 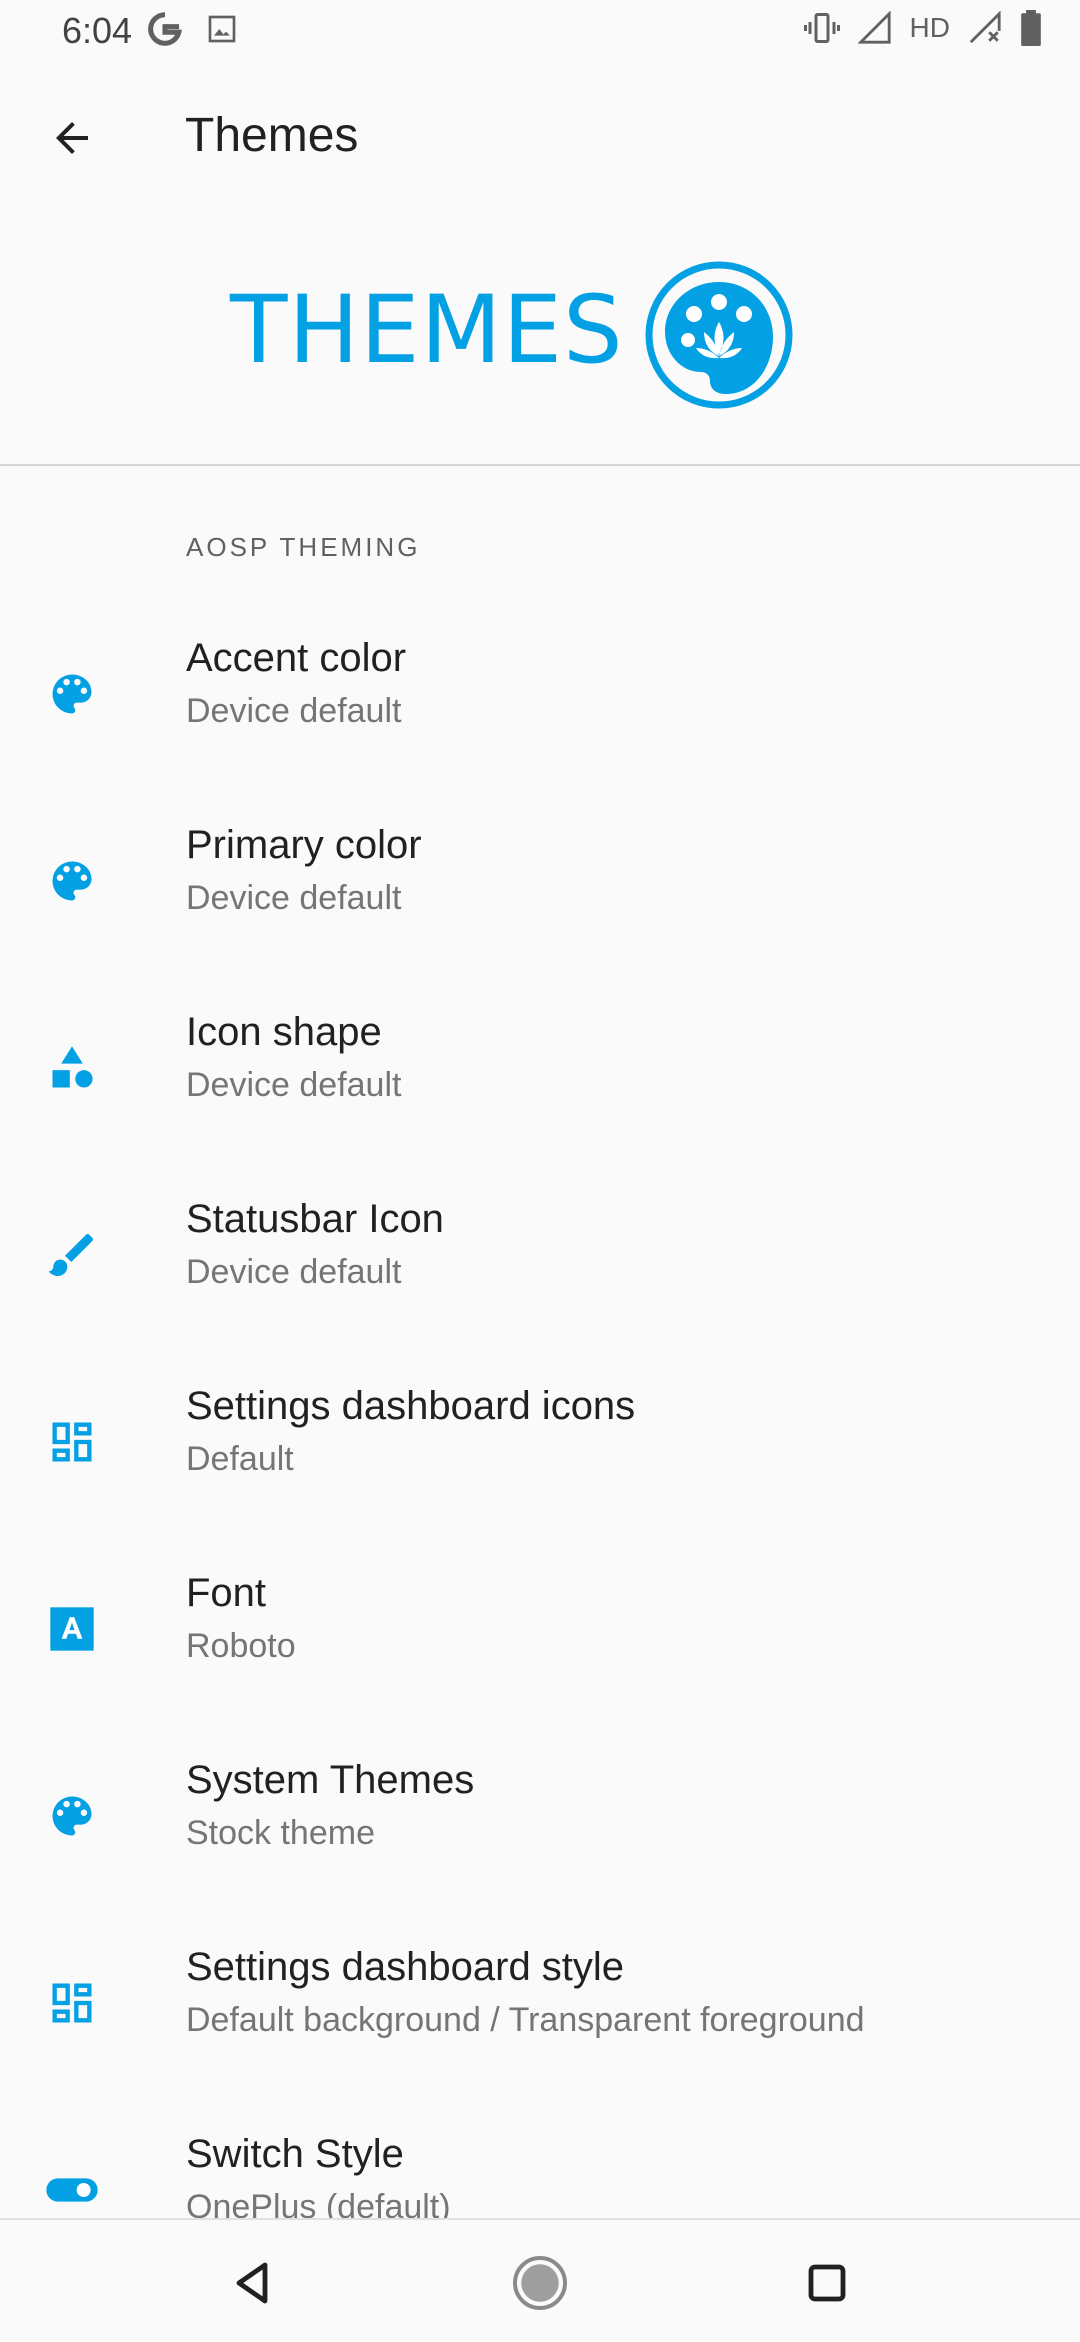 What do you see at coordinates (72, 1255) in the screenshot?
I see `brush-icon` at bounding box center [72, 1255].